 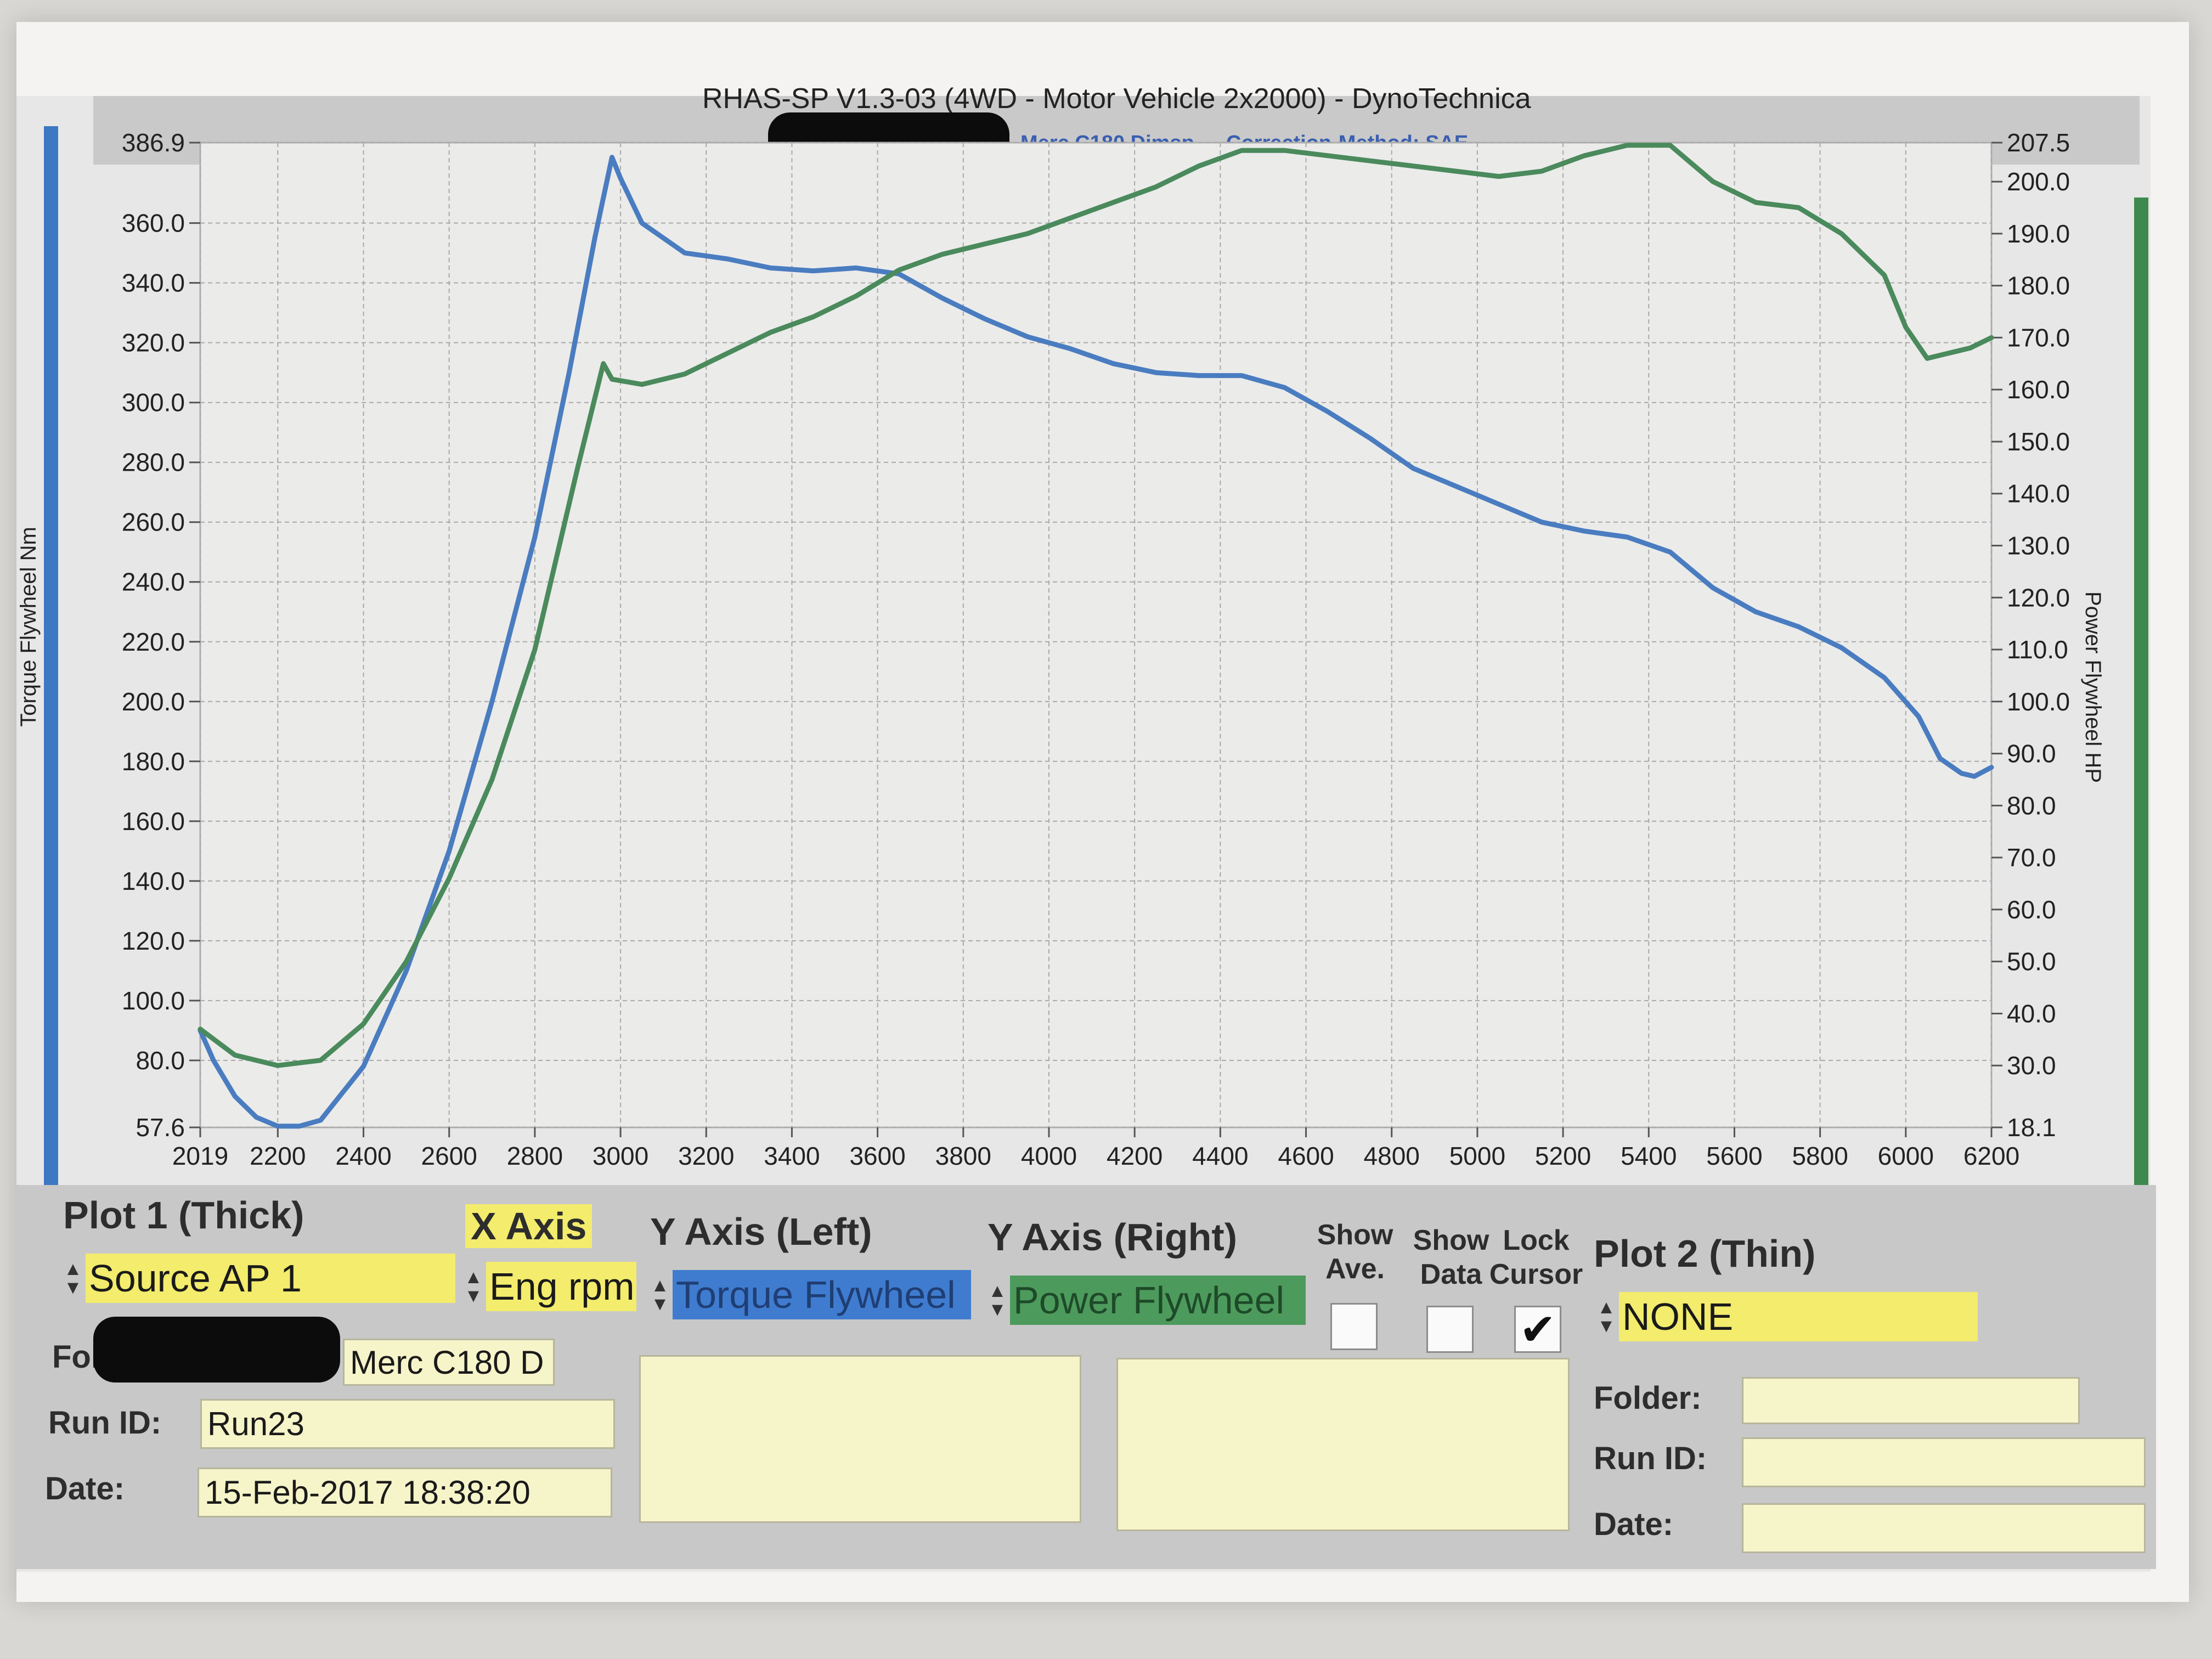 I want to click on right-tick-label: 140.0, so click(x=2039, y=493).